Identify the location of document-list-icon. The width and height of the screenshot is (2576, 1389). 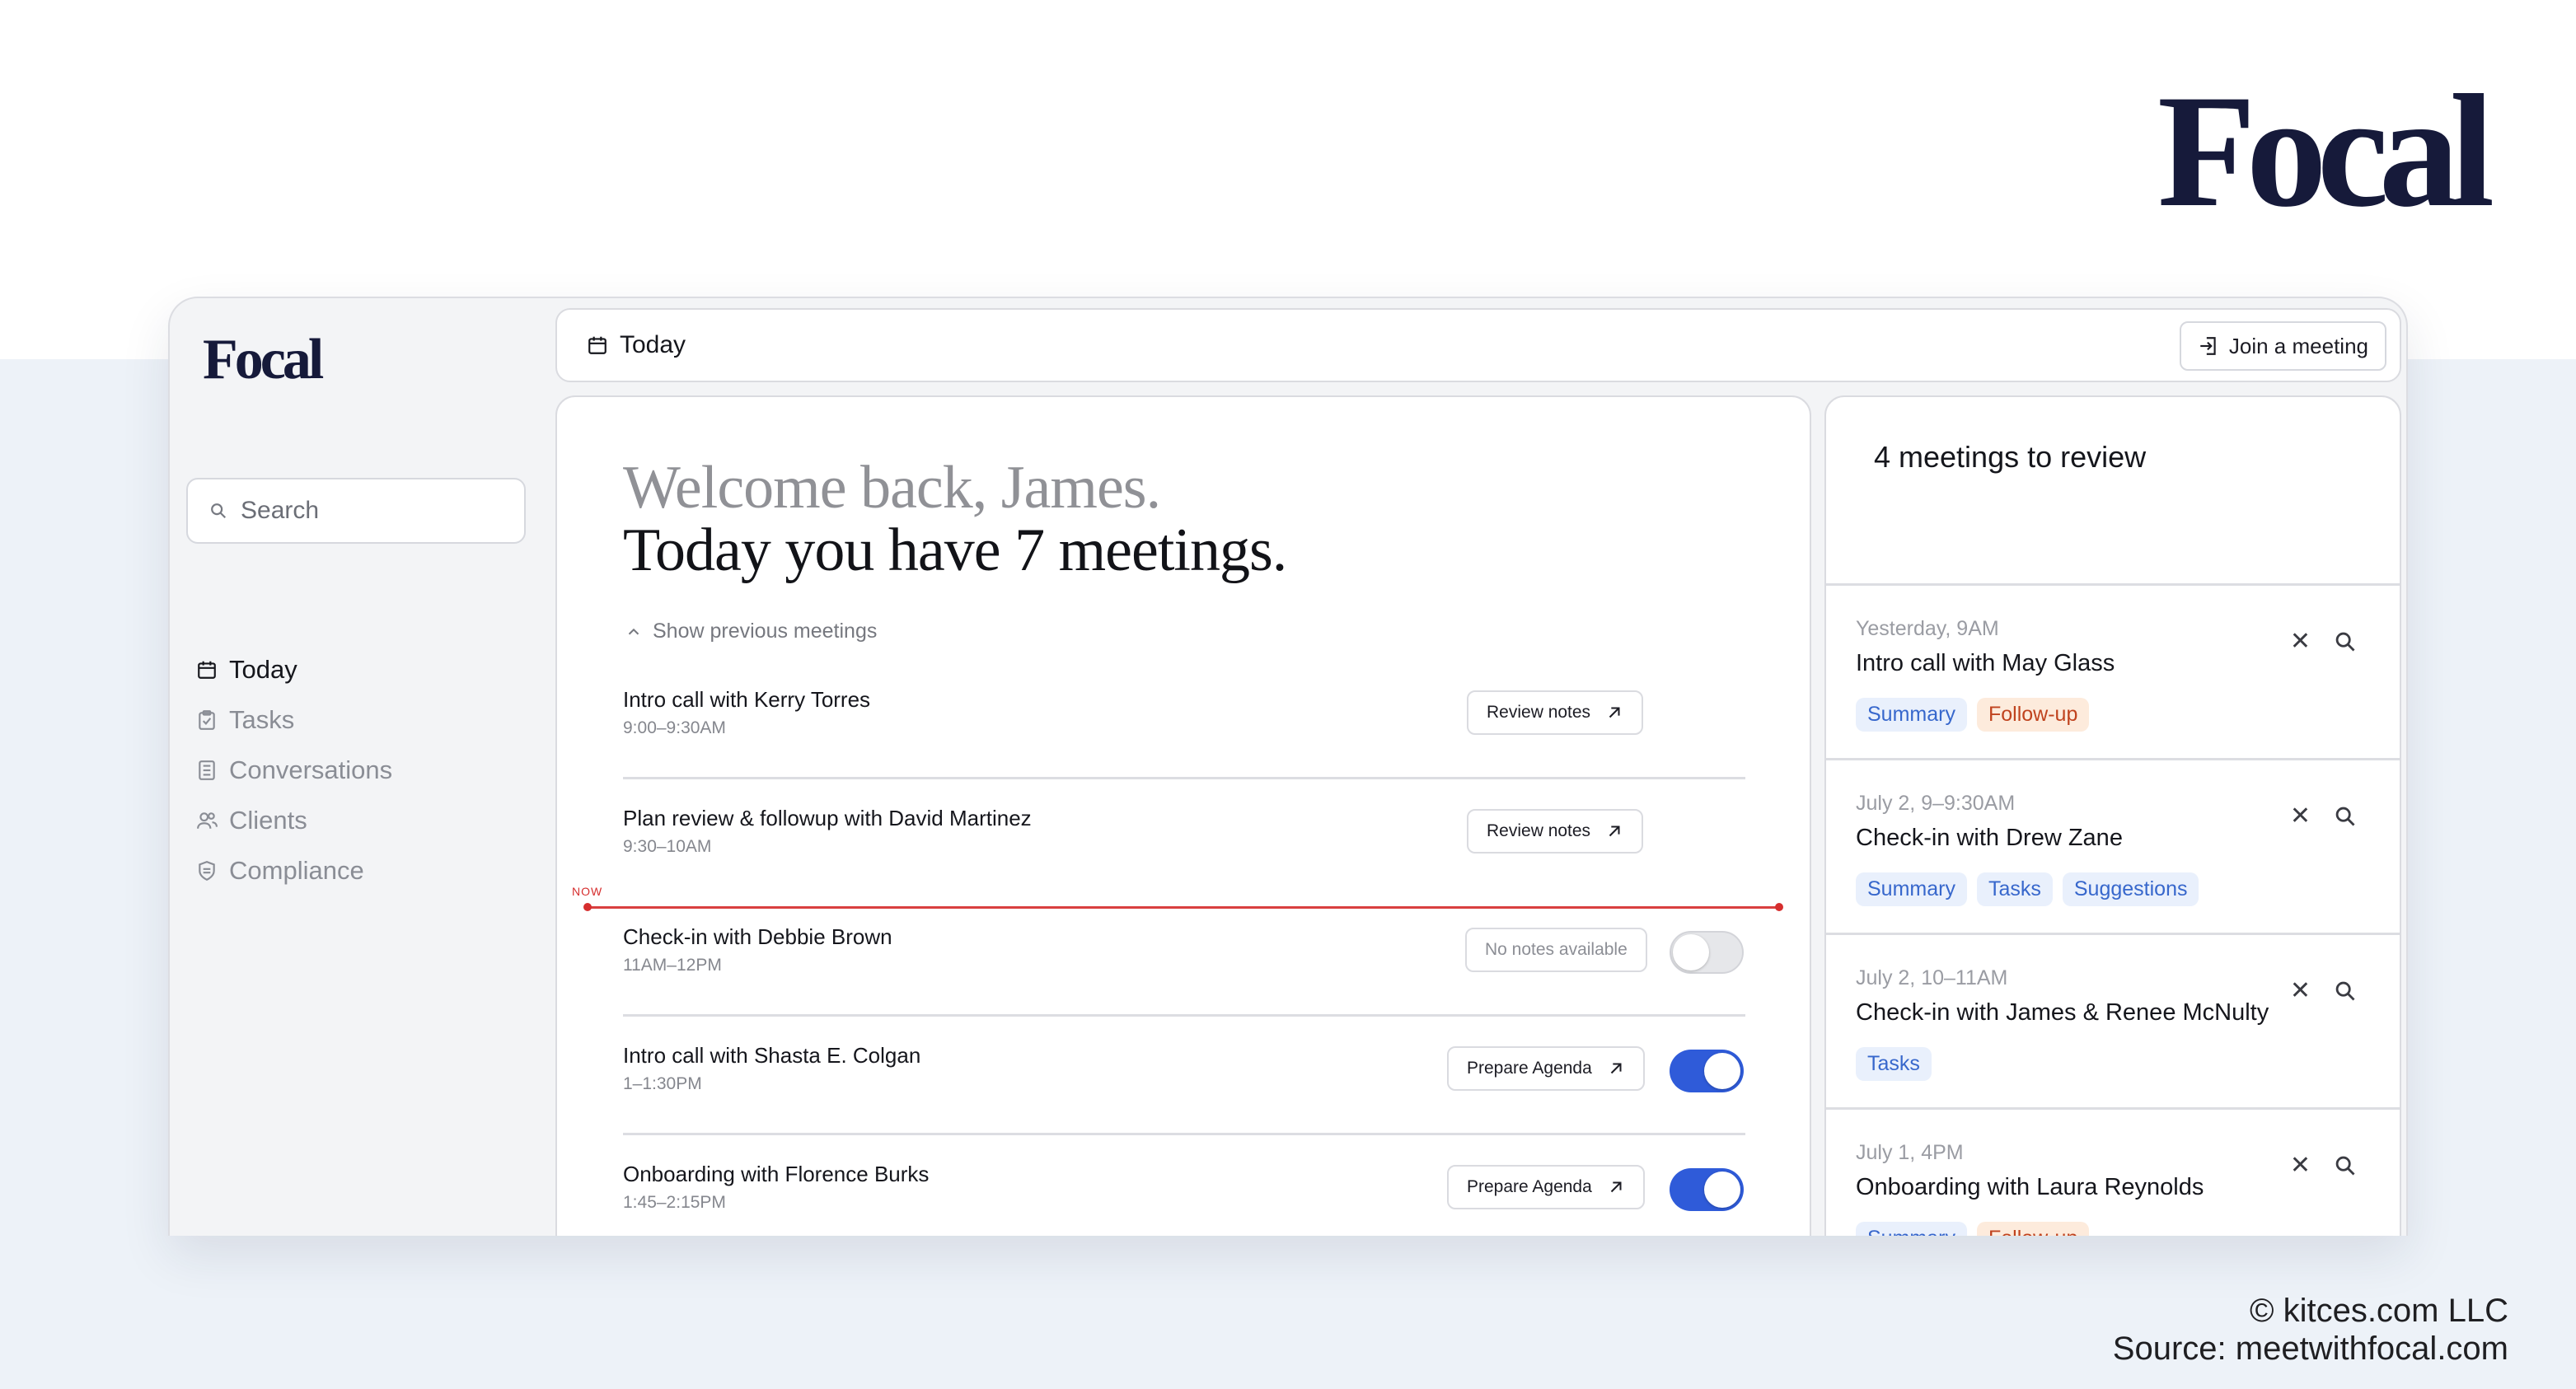
(207, 770).